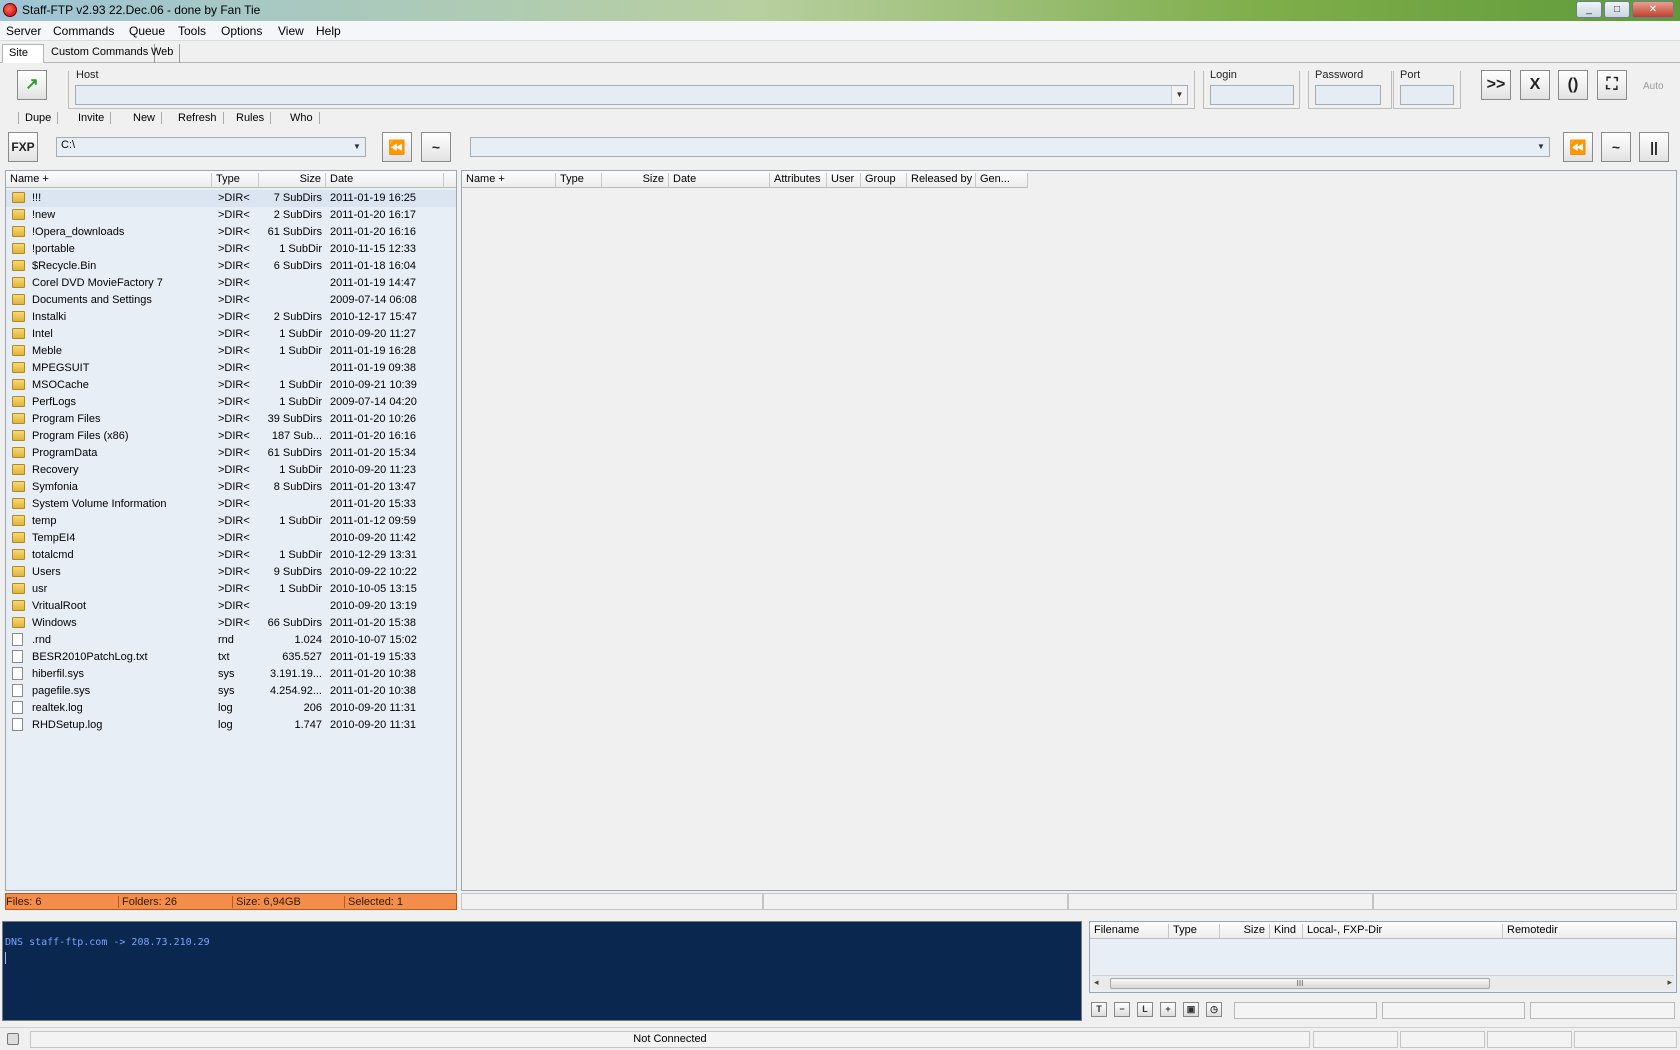 The width and height of the screenshot is (1680, 1050). What do you see at coordinates (231, 351) in the screenshot?
I see `table-row: Meble >DIR< 1 SubDir 2011-01-19 16:28` at bounding box center [231, 351].